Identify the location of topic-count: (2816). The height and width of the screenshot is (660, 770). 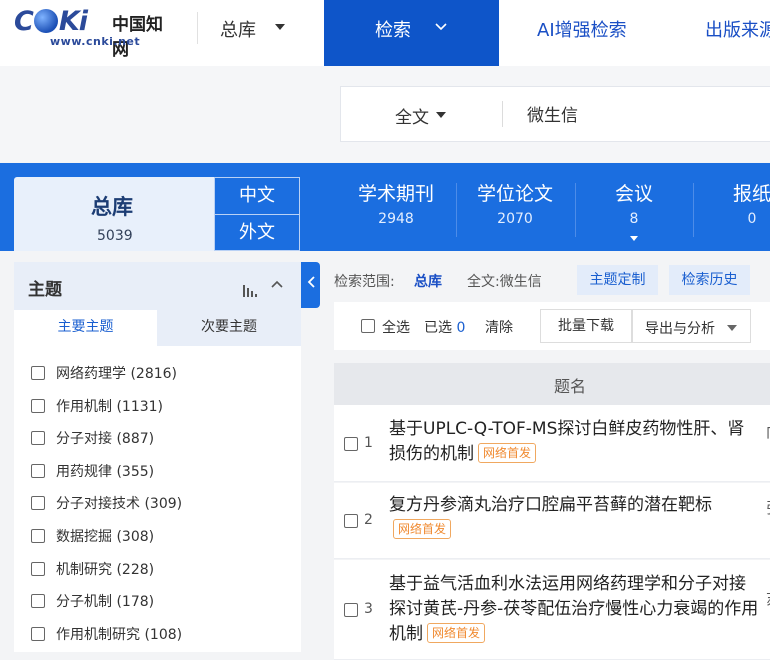
(154, 374).